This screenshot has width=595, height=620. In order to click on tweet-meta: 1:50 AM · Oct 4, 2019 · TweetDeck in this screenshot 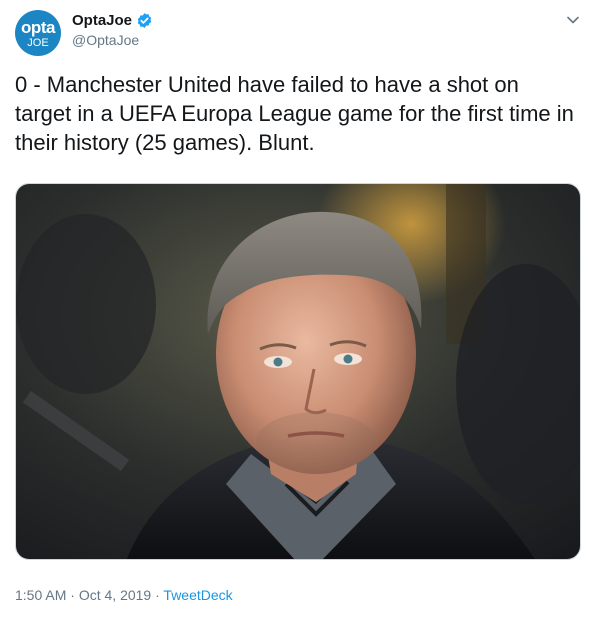, I will do `click(124, 595)`.